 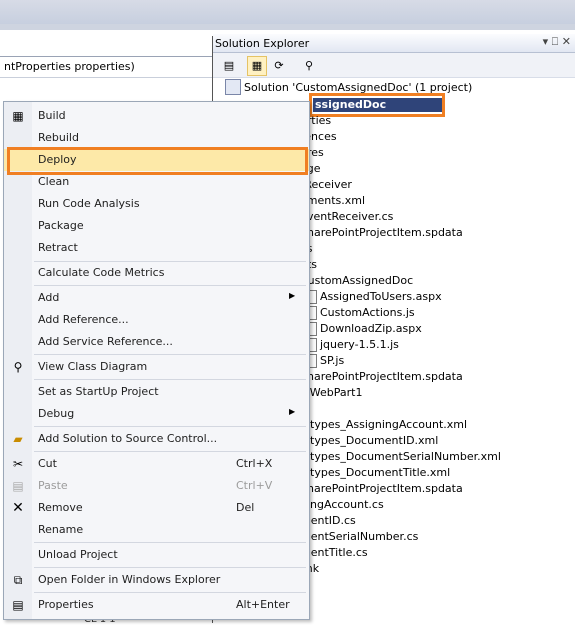 I want to click on tree-item: ldtypes_DocumentSerialNumber.xml, so click(x=400, y=456).